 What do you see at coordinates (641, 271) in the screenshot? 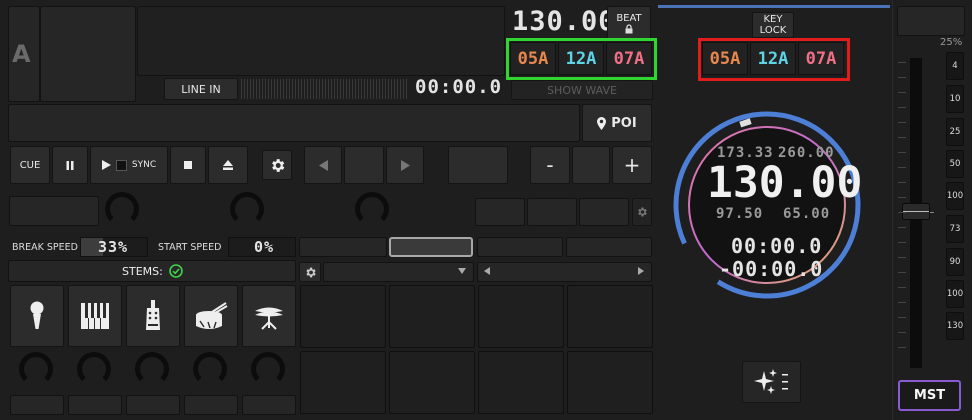
I see `caret-right-icon` at bounding box center [641, 271].